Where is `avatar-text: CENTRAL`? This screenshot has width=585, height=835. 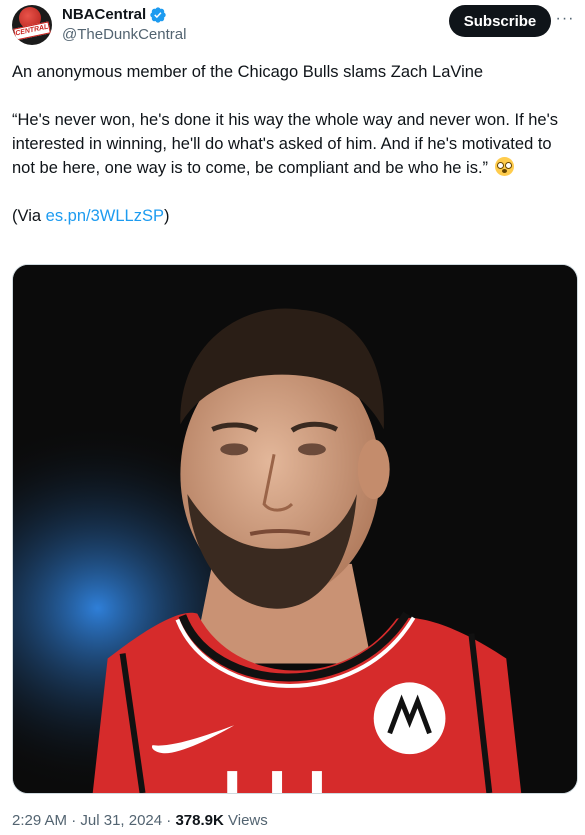 avatar-text: CENTRAL is located at coordinates (31, 30).